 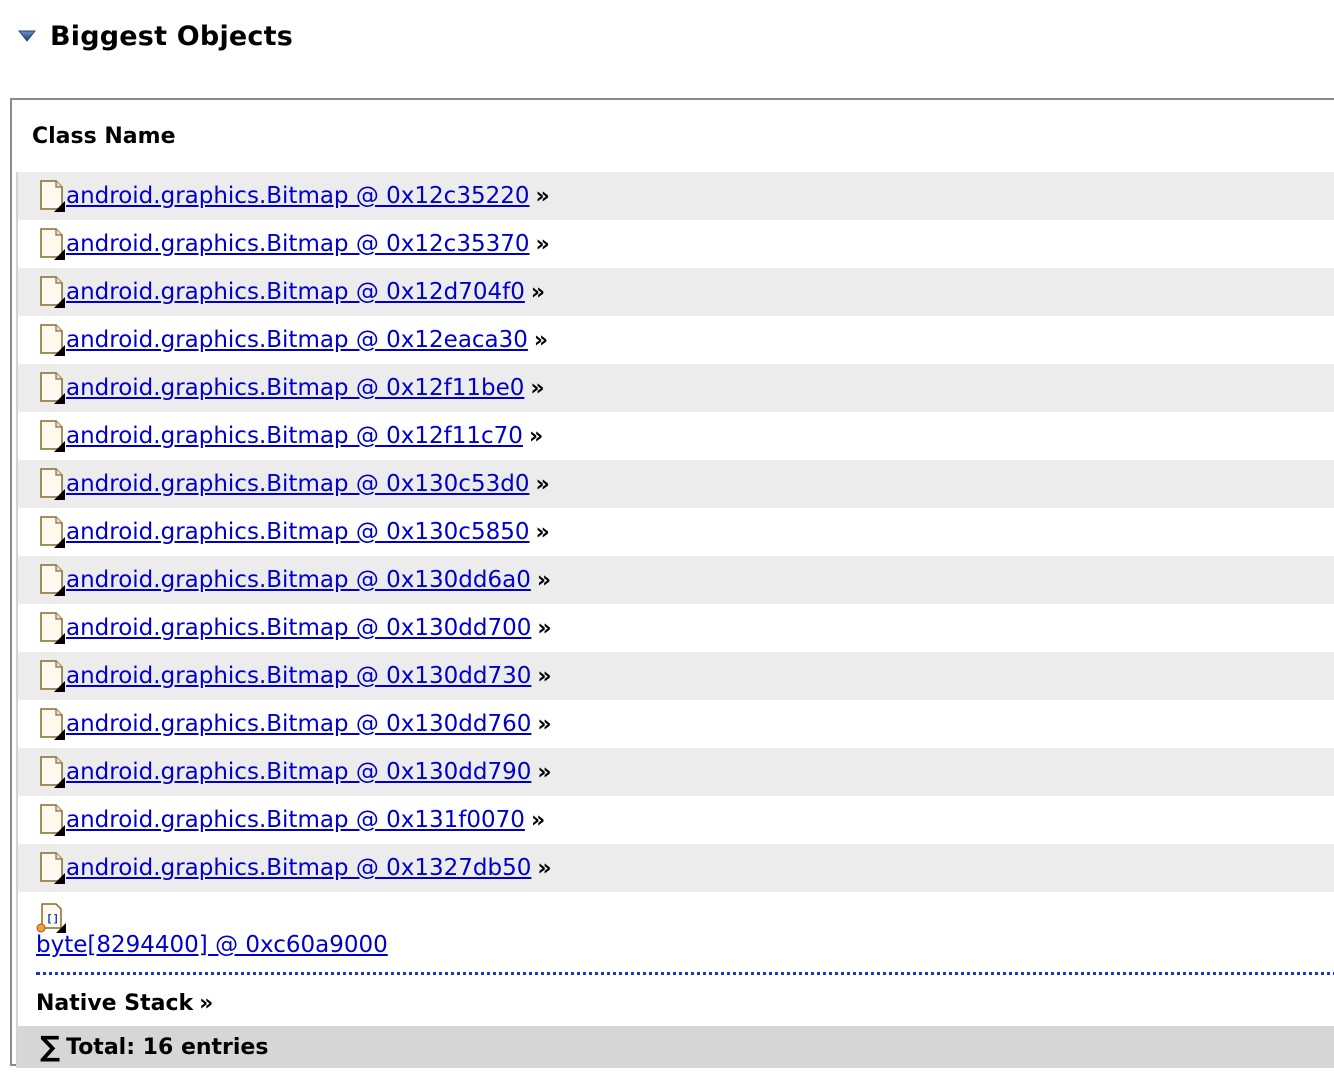 I want to click on table-row: android.graphics.Bitmap @ 0x1327db50», so click(x=675, y=868).